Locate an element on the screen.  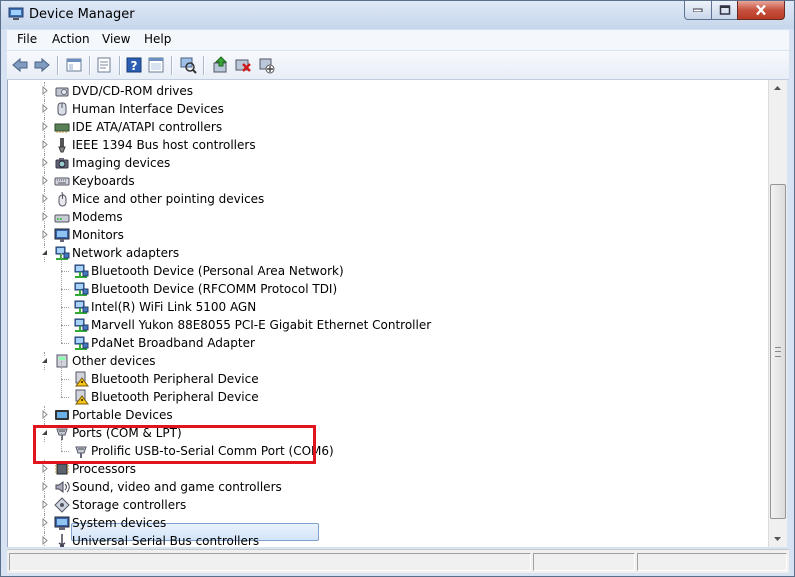
close-icon is located at coordinates (761, 10).